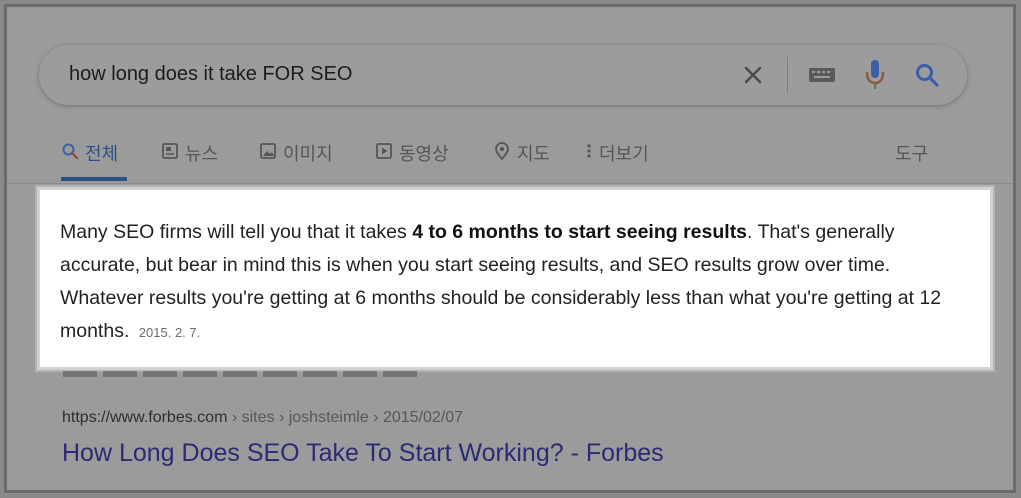  I want to click on tab-news: 뉴스, so click(189, 160).